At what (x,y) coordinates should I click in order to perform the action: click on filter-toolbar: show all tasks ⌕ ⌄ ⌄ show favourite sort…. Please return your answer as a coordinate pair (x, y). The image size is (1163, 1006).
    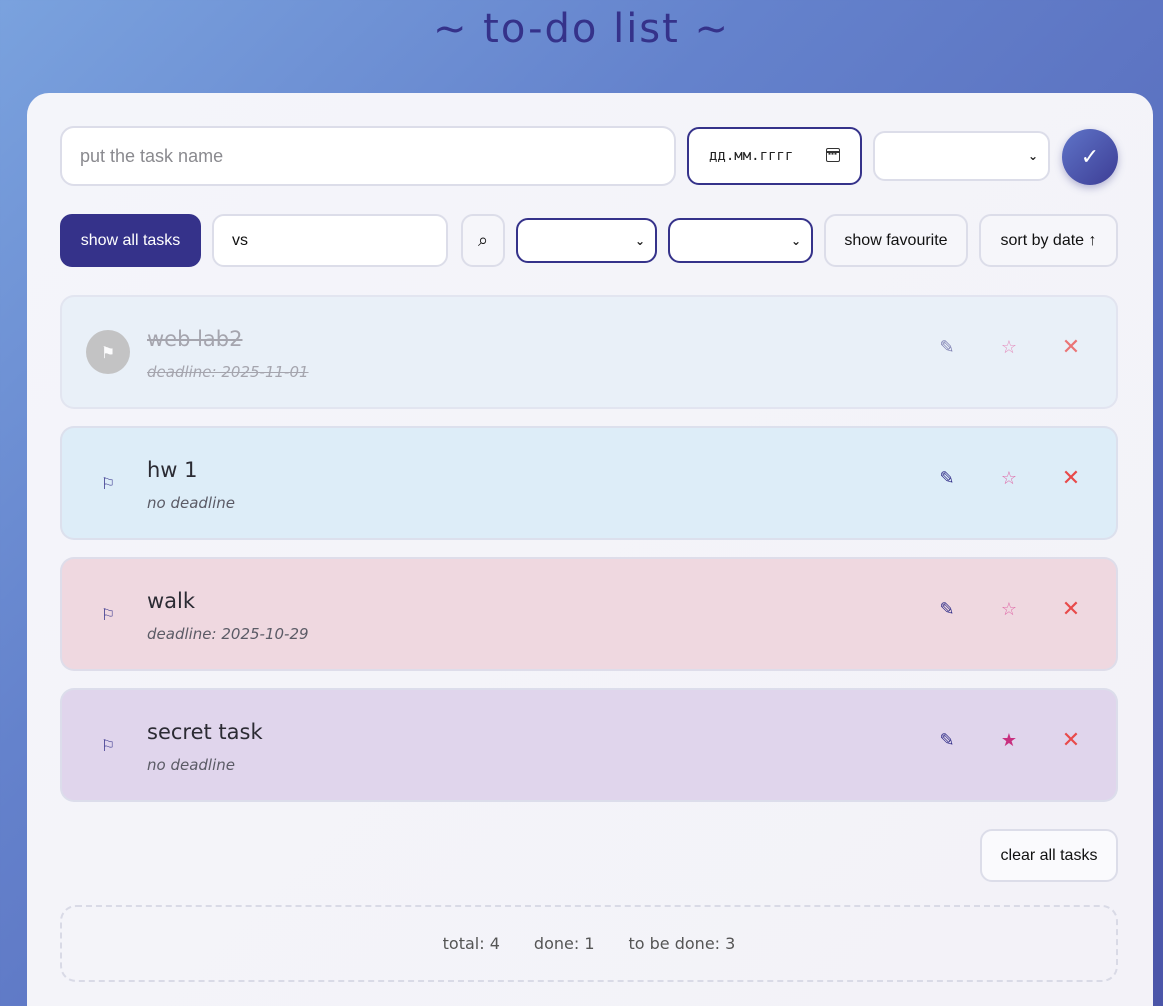
    Looking at the image, I should click on (589, 240).